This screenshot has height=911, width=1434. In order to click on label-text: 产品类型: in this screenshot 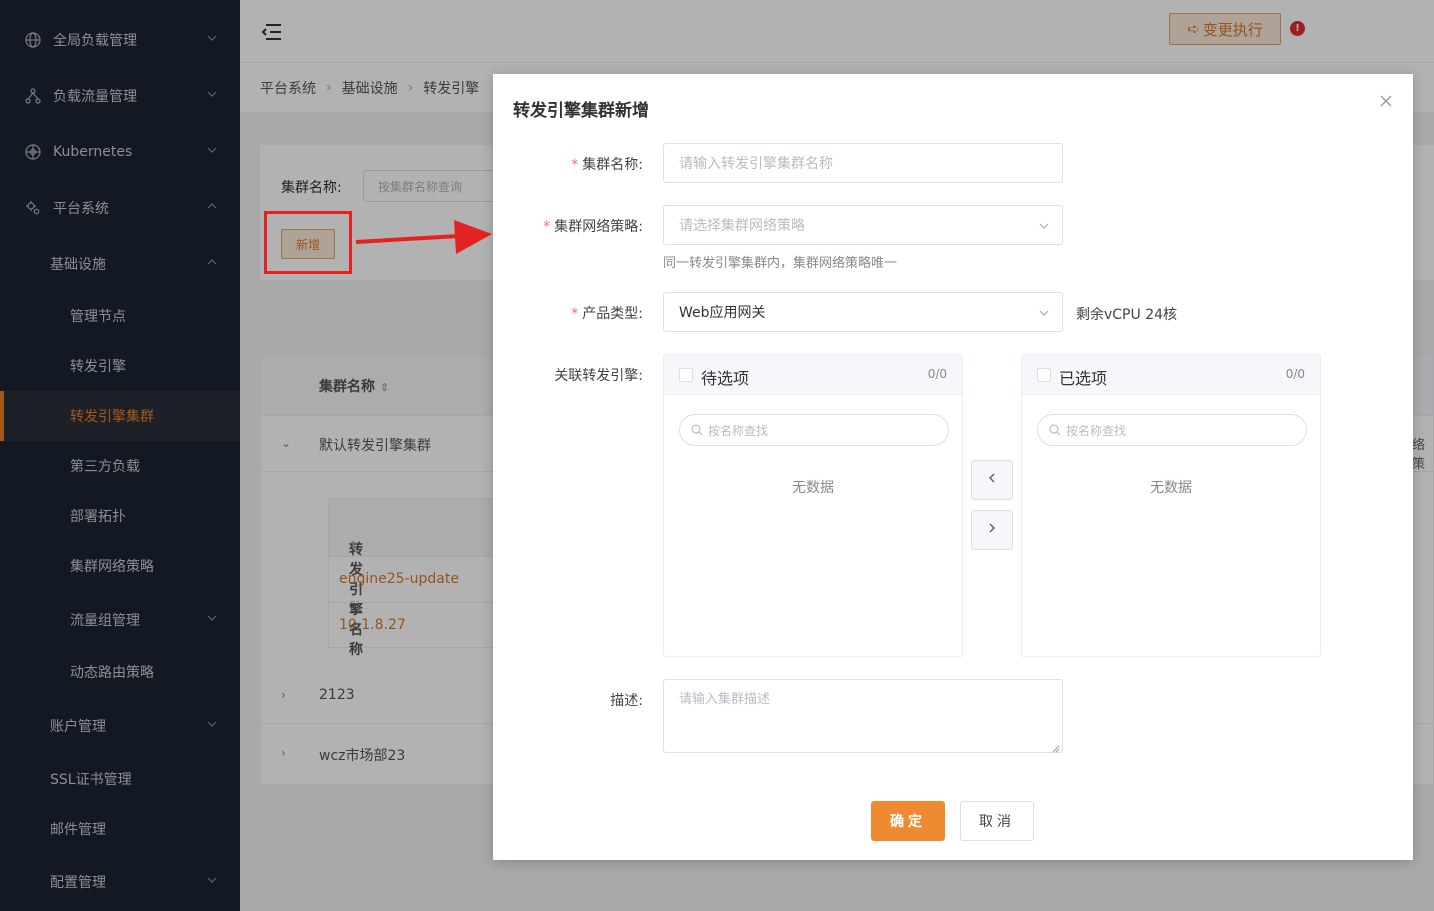, I will do `click(612, 314)`.